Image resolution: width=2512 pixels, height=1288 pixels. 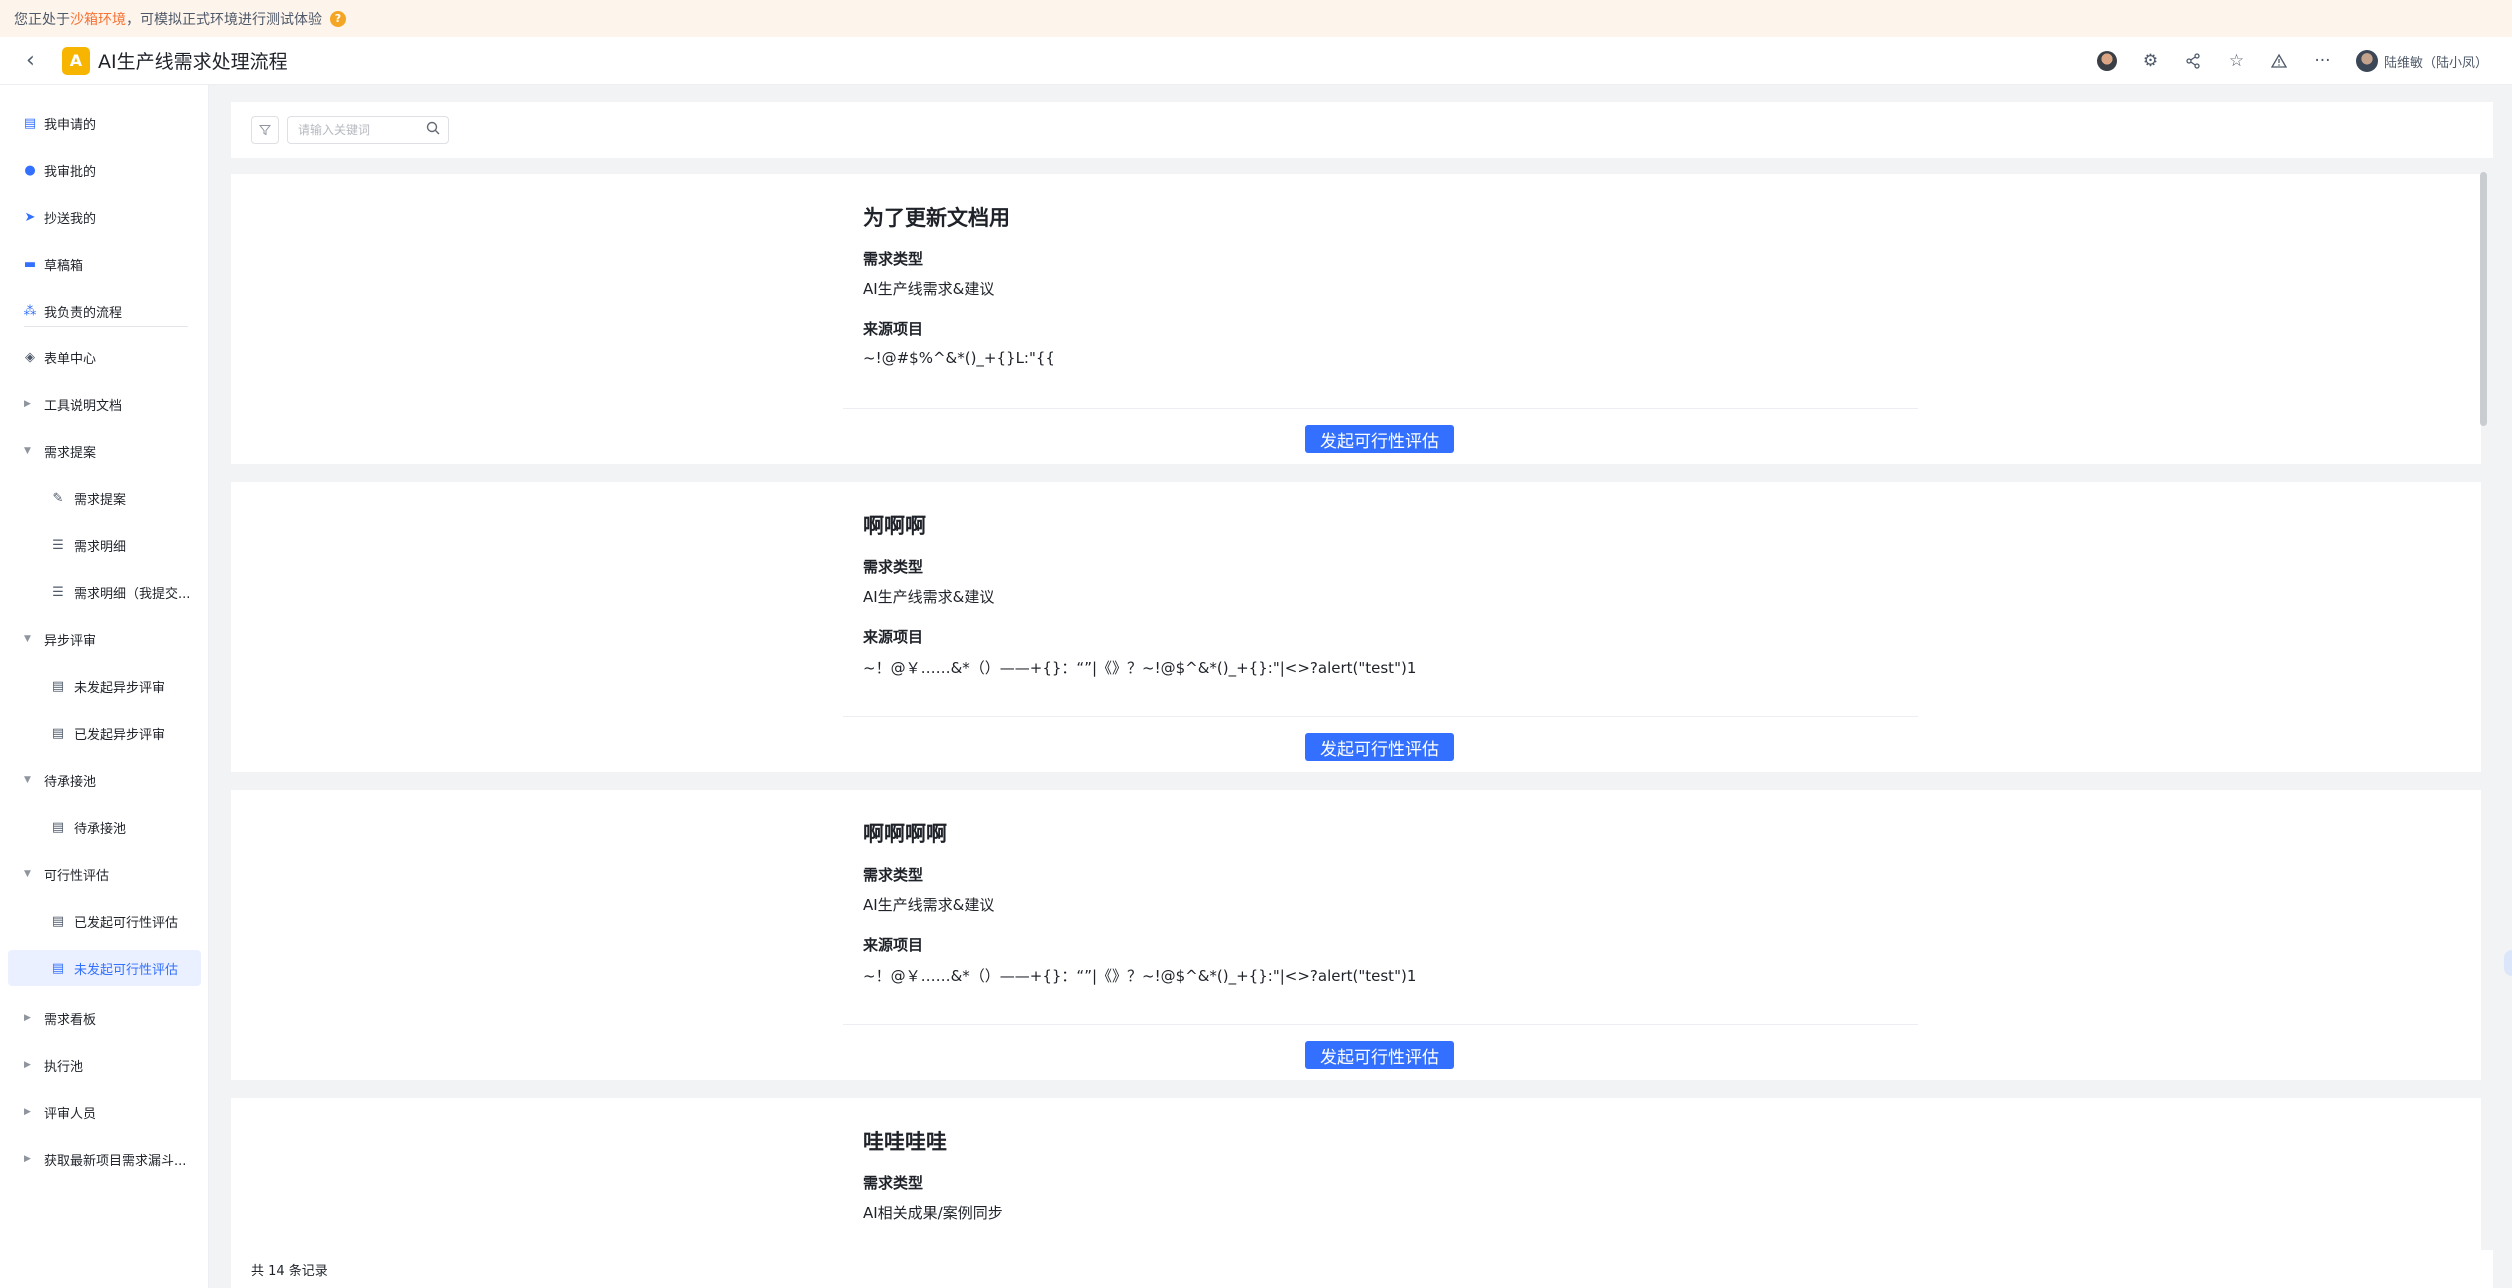 I want to click on sidebar-item-my-approvals: ● 我审批的, so click(x=104, y=170).